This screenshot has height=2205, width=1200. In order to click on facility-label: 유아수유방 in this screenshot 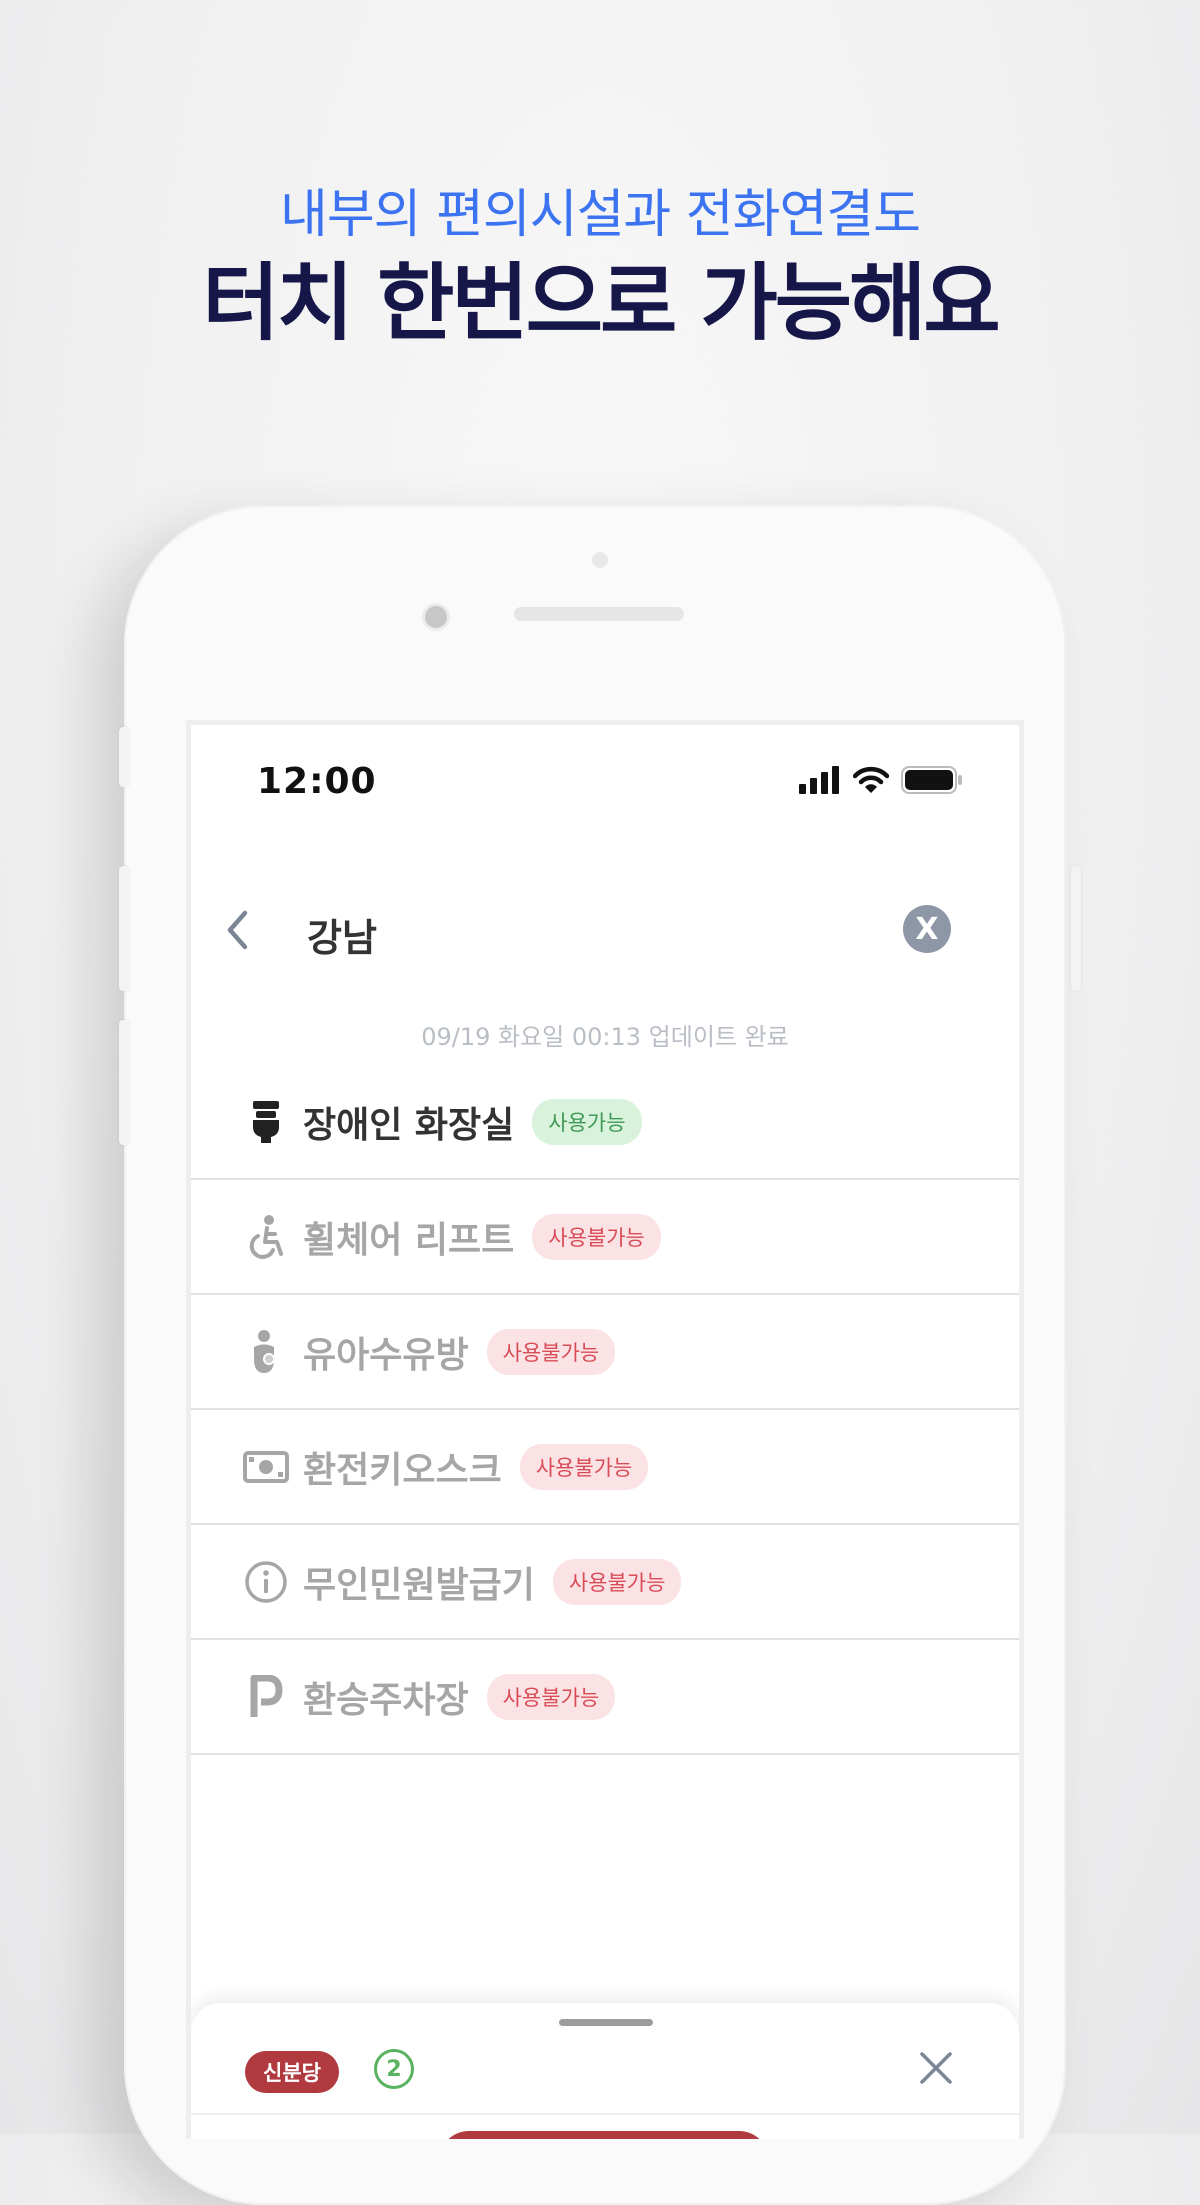, I will do `click(386, 1355)`.